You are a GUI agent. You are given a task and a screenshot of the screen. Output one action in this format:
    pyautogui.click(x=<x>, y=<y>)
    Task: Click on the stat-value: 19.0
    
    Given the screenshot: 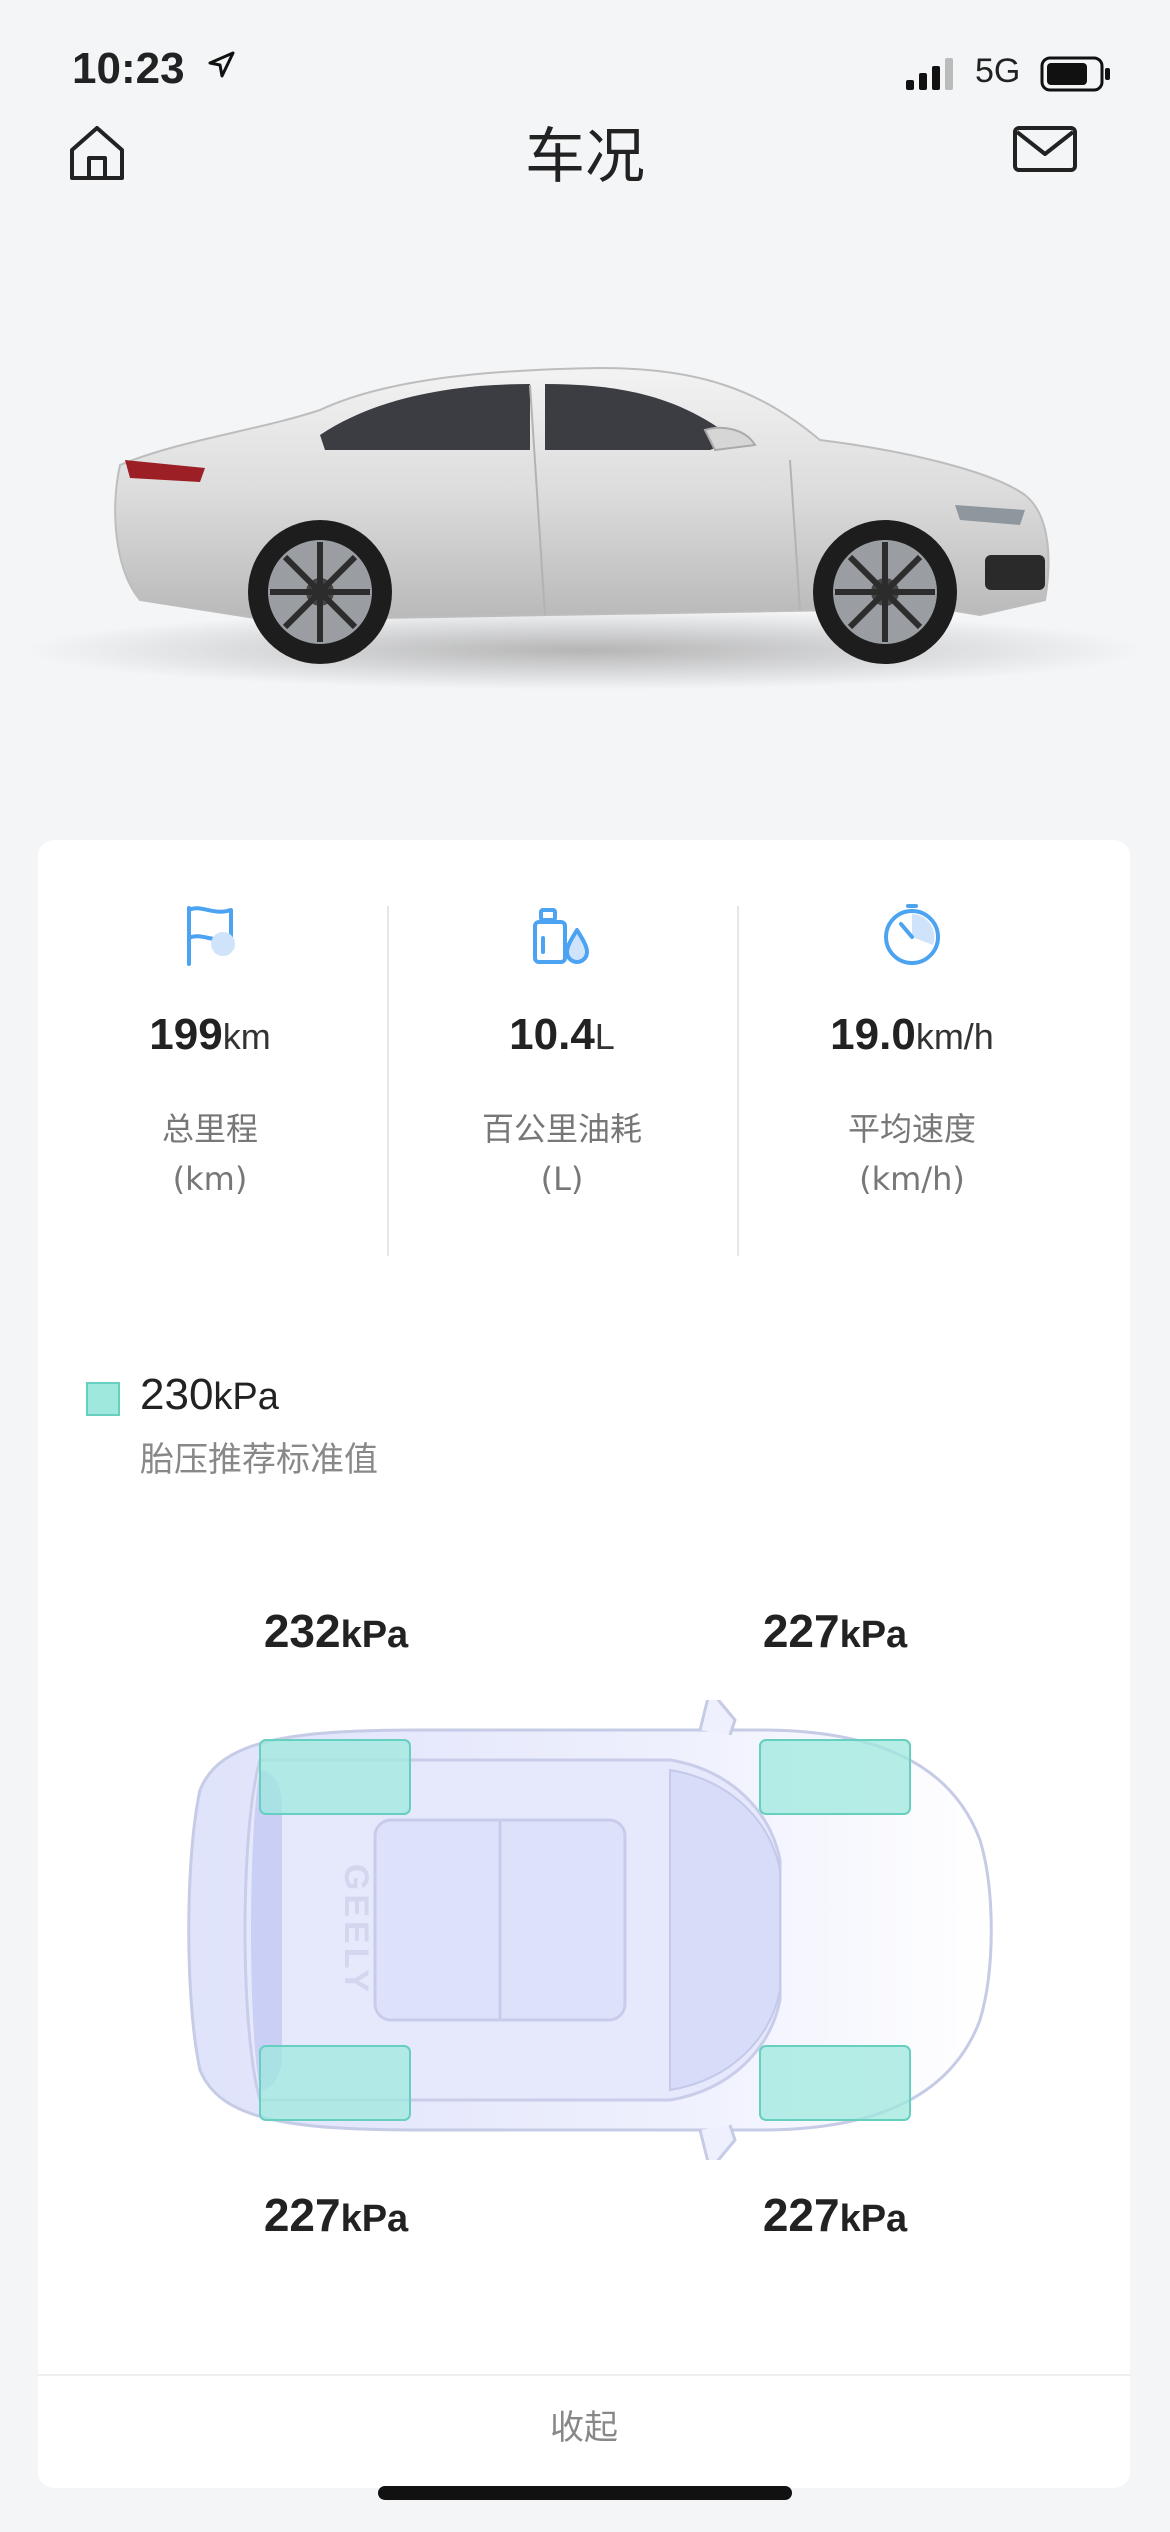 What is the action you would take?
    pyautogui.click(x=873, y=1034)
    